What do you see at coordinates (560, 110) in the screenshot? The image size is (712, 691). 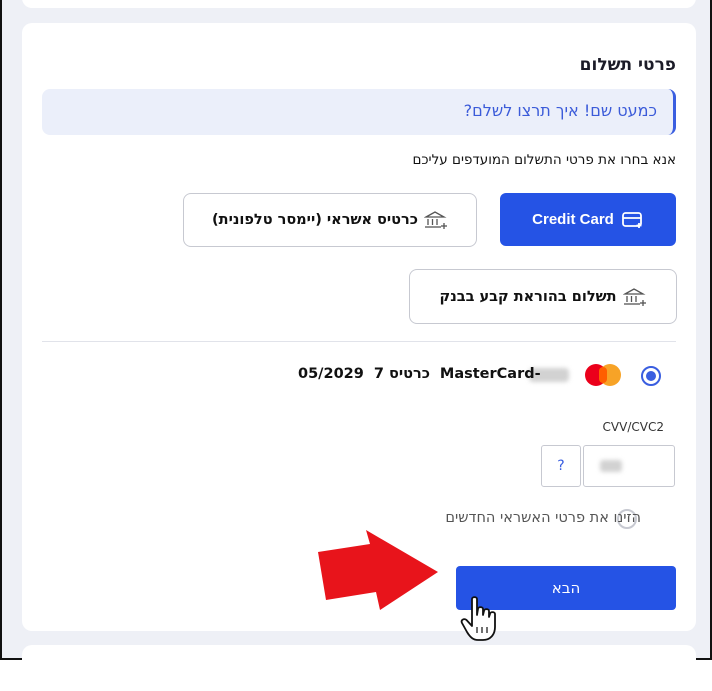 I see `banner-text: כמעט שם! איך תרצו לשלם?` at bounding box center [560, 110].